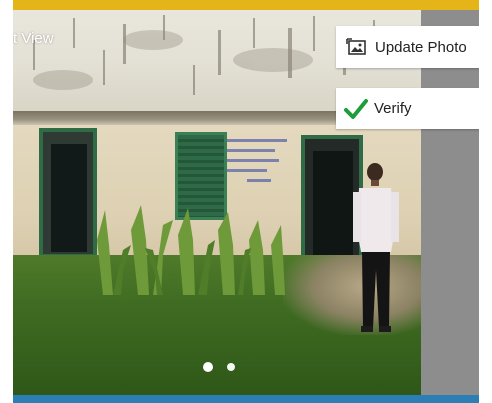 This screenshot has width=492, height=403. Describe the element at coordinates (231, 367) in the screenshot. I see `pager-dot` at that location.